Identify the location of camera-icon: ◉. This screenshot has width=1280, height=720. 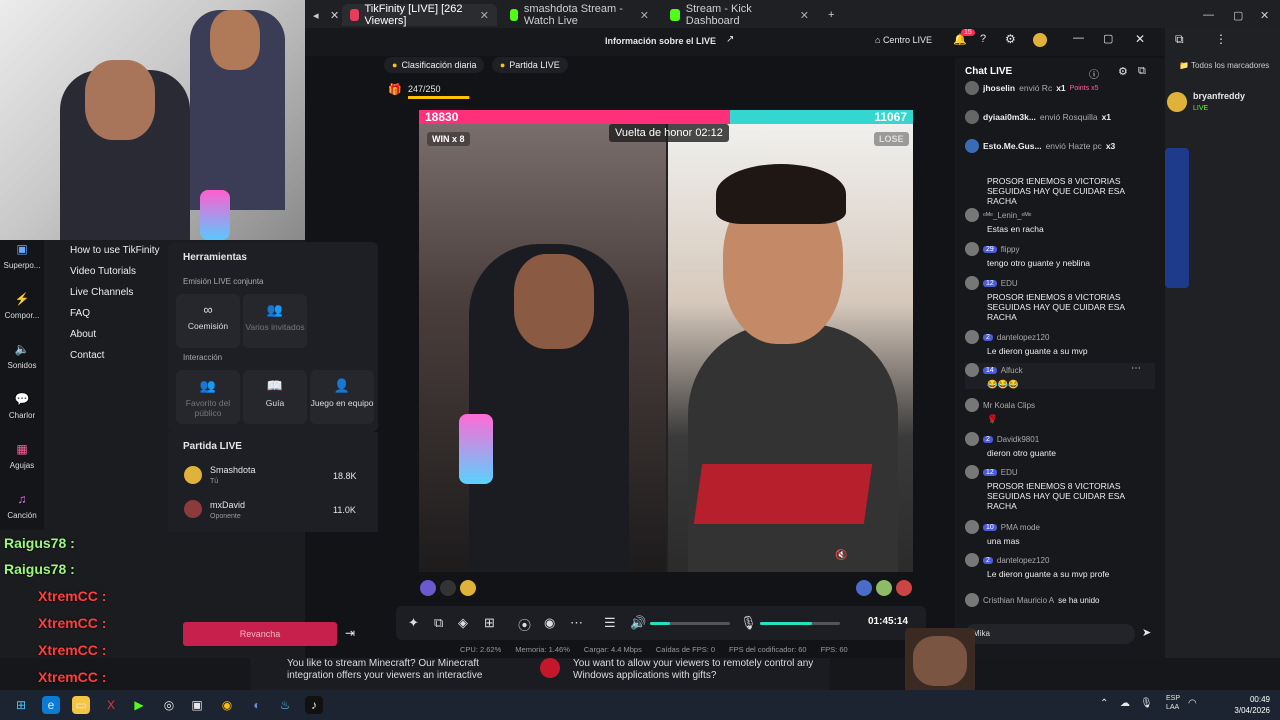
(549, 623).